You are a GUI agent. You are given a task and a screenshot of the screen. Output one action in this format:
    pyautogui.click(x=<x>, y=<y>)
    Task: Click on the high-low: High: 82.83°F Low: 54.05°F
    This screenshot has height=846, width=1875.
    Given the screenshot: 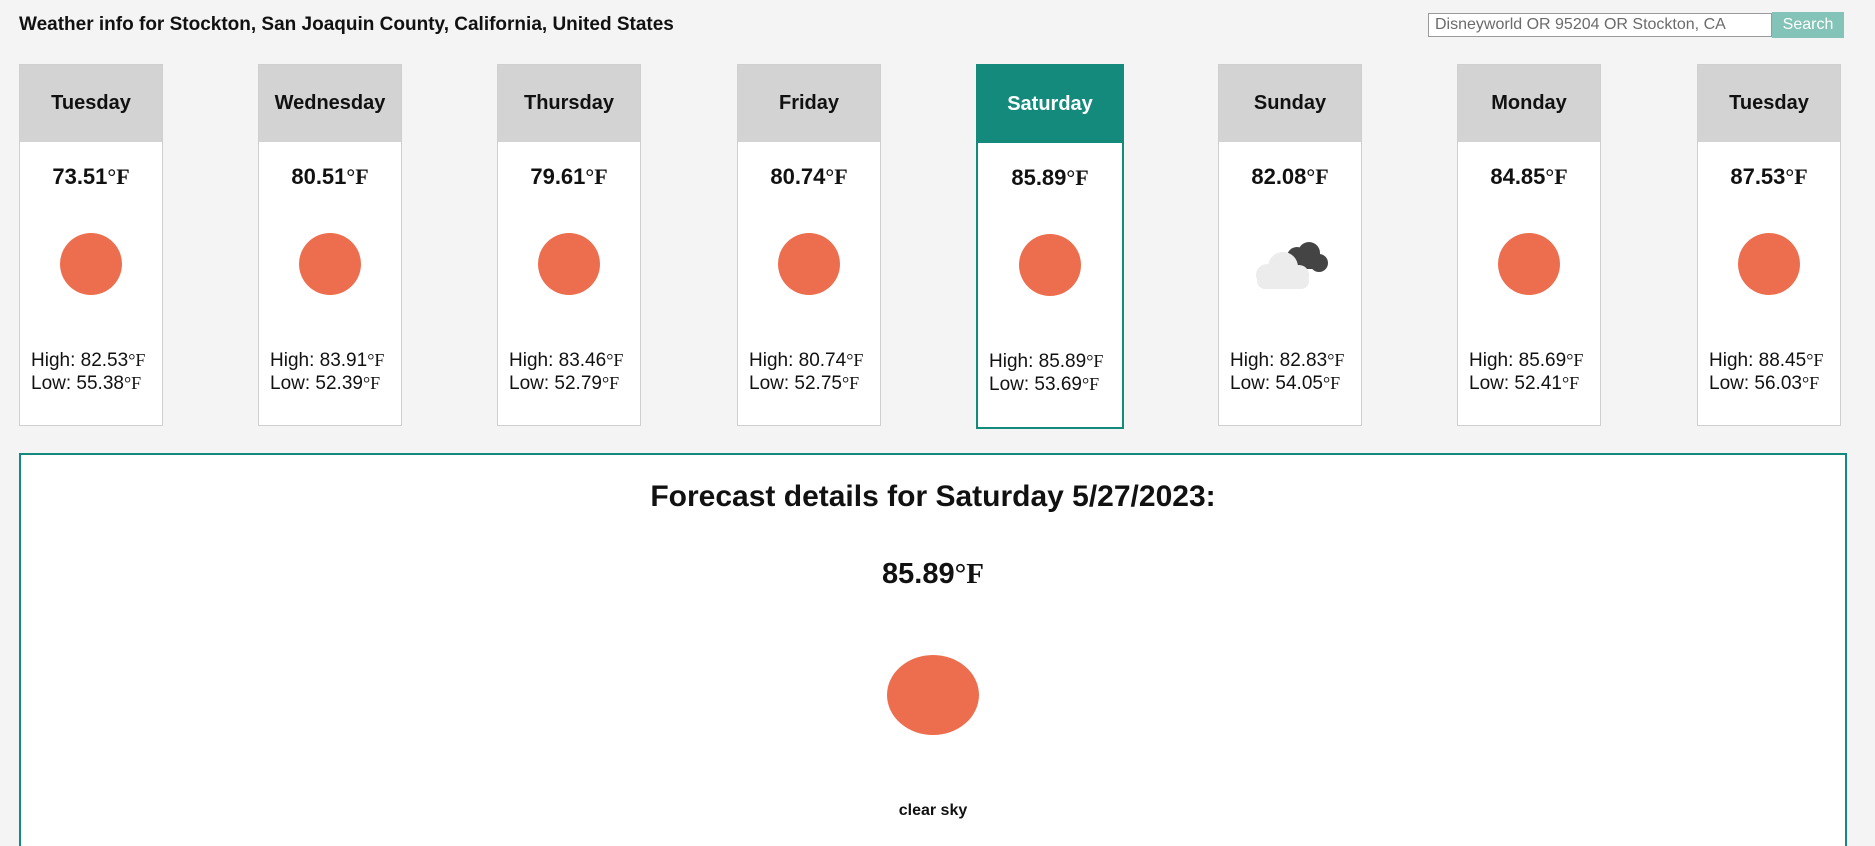 What is the action you would take?
    pyautogui.click(x=1287, y=372)
    